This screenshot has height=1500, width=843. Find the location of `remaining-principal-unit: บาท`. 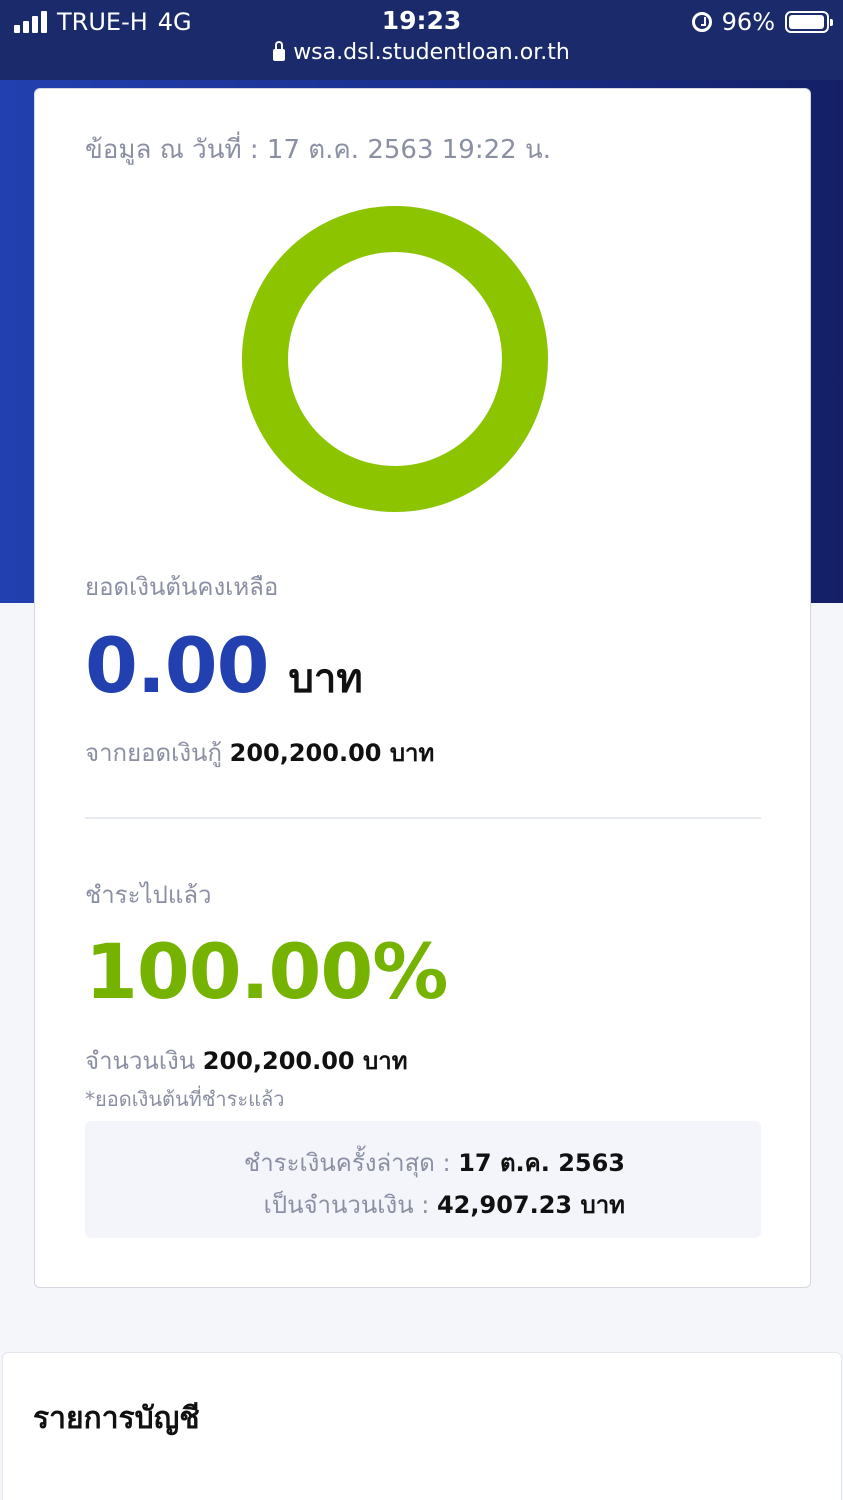

remaining-principal-unit: บาท is located at coordinates (325, 679).